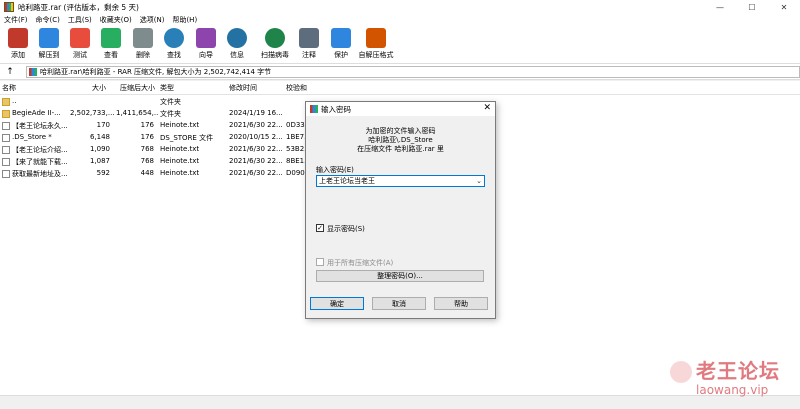 The width and height of the screenshot is (800, 409). I want to click on watermark: 老王论坛 laowang.vip, so click(732, 380).